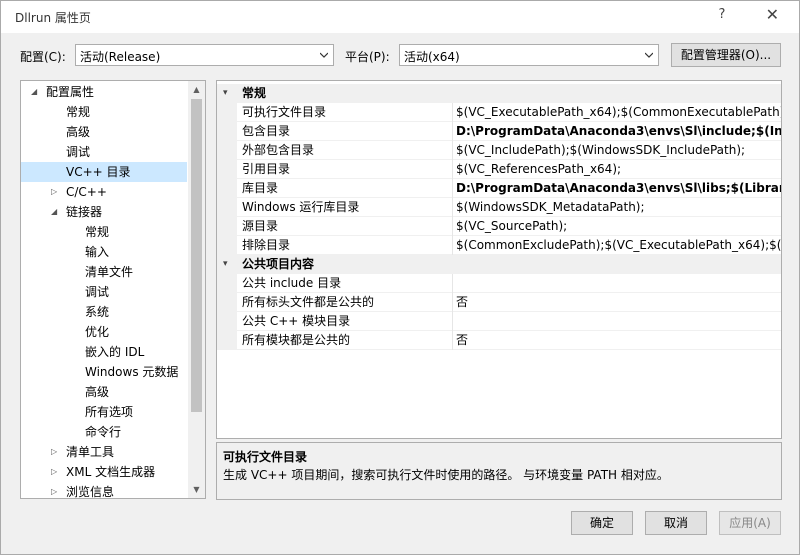 The height and width of the screenshot is (555, 800). Describe the element at coordinates (115, 352) in the screenshot. I see `tree-item-label: 嵌入的 IDL` at that location.